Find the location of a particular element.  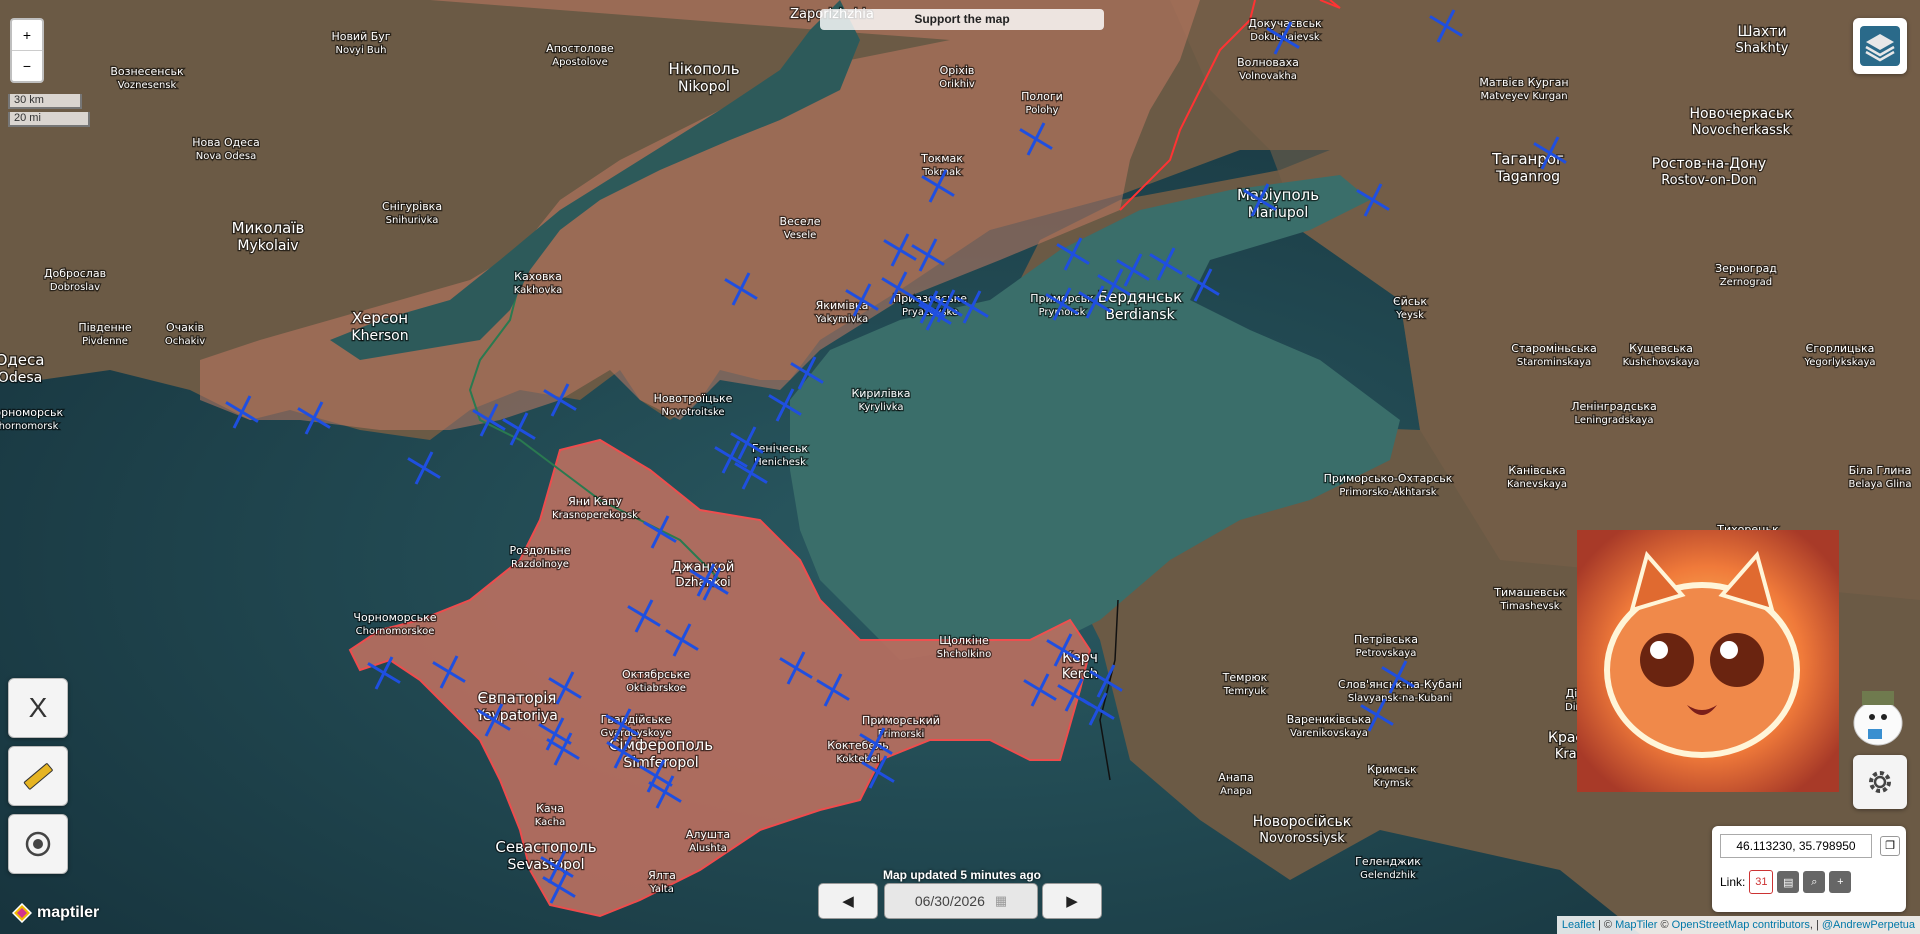

layers-button is located at coordinates (1880, 46).